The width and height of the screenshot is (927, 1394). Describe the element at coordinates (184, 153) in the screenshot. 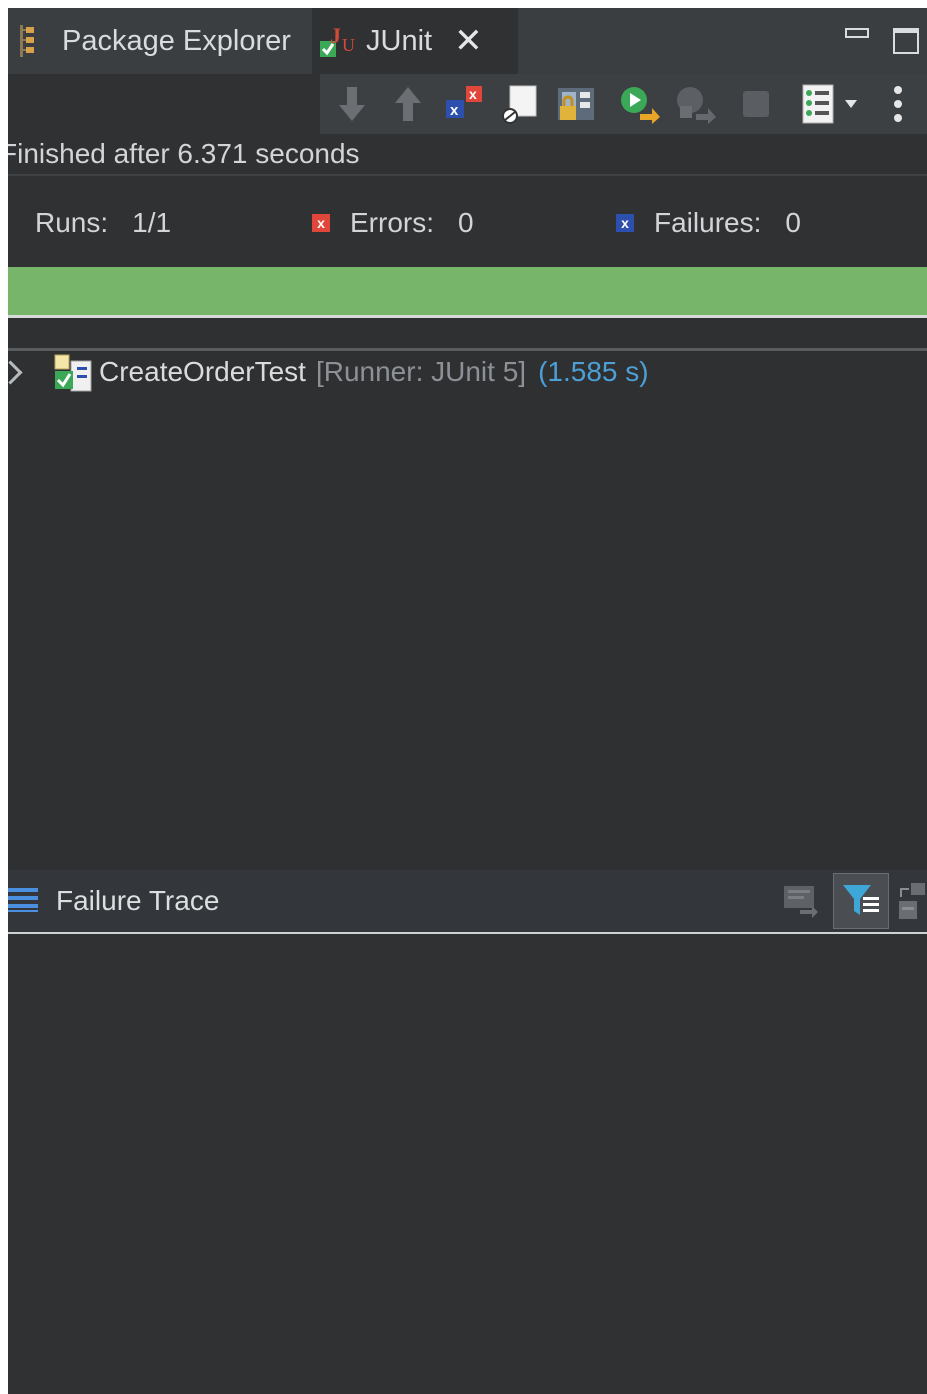

I see `run-status: Finished after 6.371 seconds` at that location.